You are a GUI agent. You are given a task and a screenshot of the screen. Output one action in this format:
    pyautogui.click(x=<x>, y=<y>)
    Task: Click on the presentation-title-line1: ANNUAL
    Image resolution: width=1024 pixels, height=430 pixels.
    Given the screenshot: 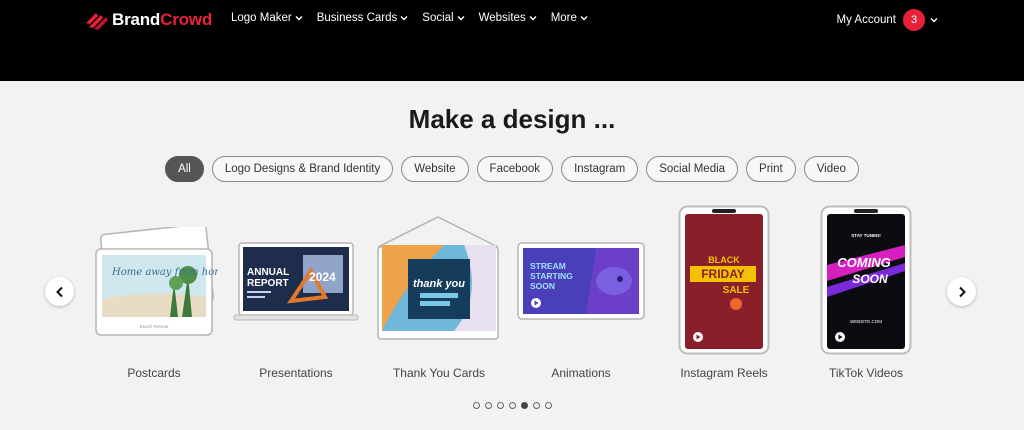 What is the action you would take?
    pyautogui.click(x=268, y=272)
    